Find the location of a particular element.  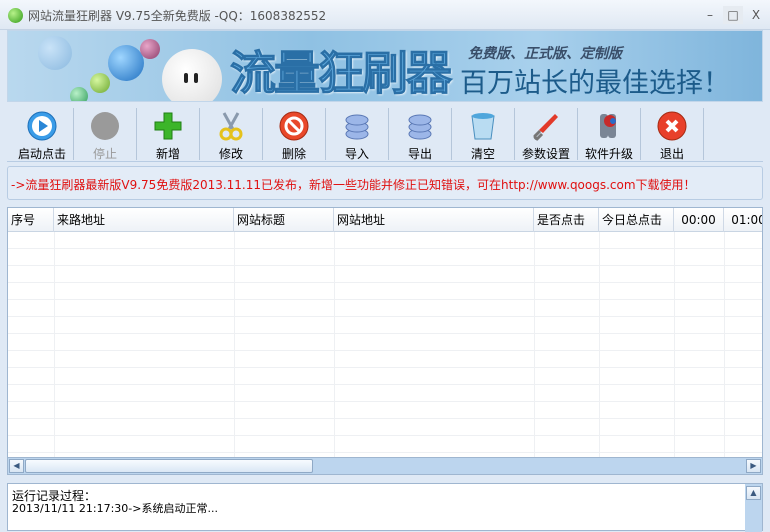

title-bar: 网站流量狂刷器 V9.75全新免费版 -QQ：1608382552 – □ X is located at coordinates (385, 15).